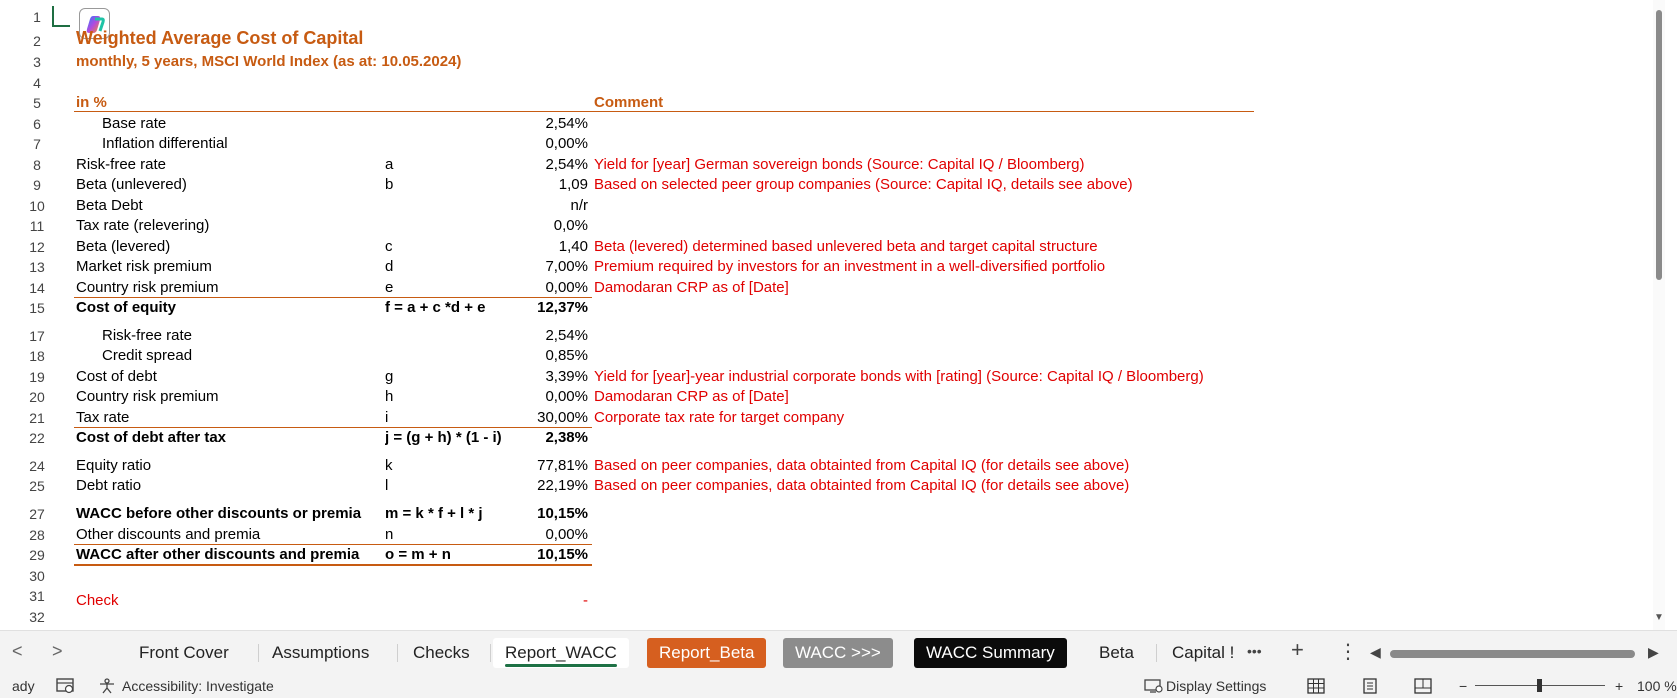 This screenshot has width=1677, height=698. I want to click on row-symbol: f = a + c *d + e, so click(447, 307).